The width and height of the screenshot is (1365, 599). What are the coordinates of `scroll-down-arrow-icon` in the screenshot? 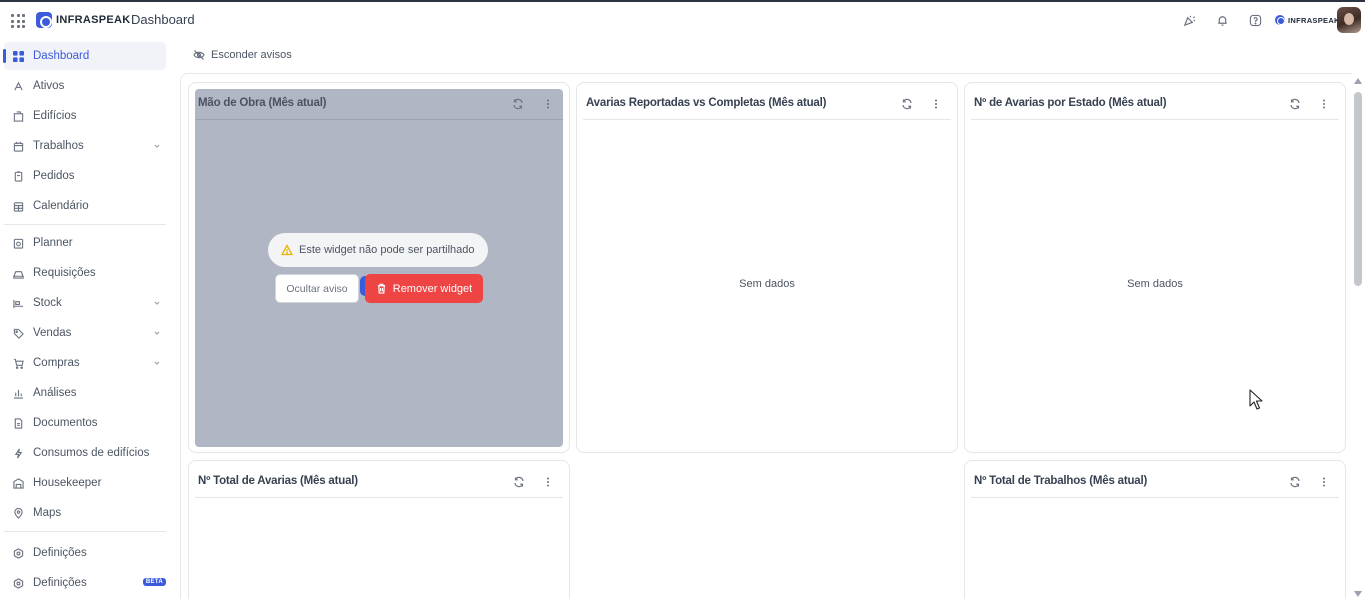 It's located at (1358, 594).